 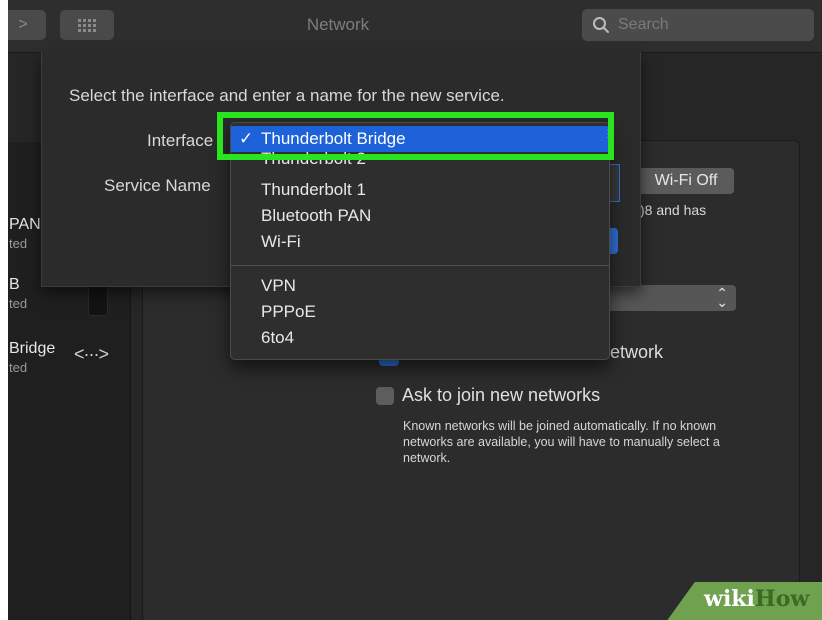 I want to click on window-title: Network, so click(x=338, y=24).